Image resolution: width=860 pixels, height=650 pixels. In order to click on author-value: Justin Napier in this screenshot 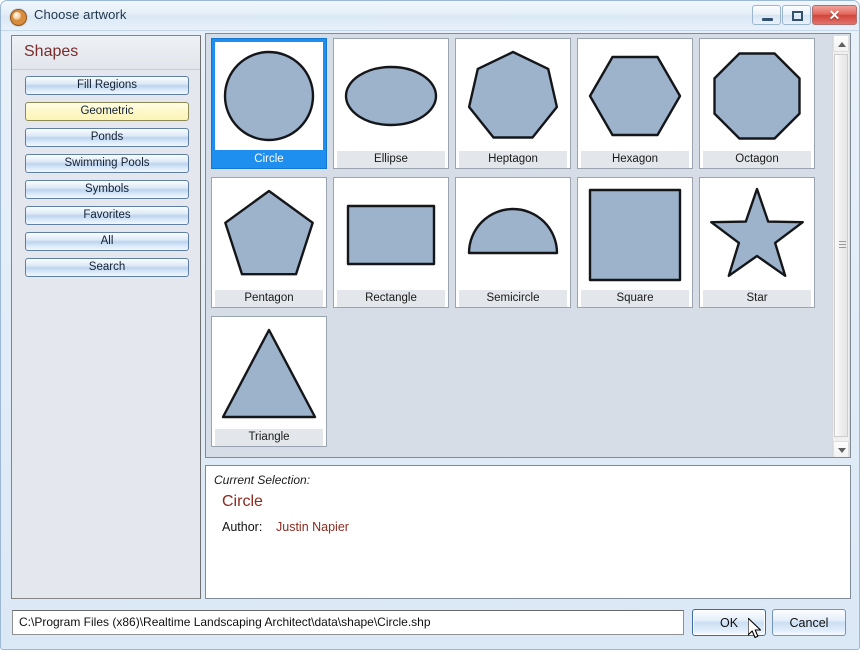, I will do `click(312, 527)`.